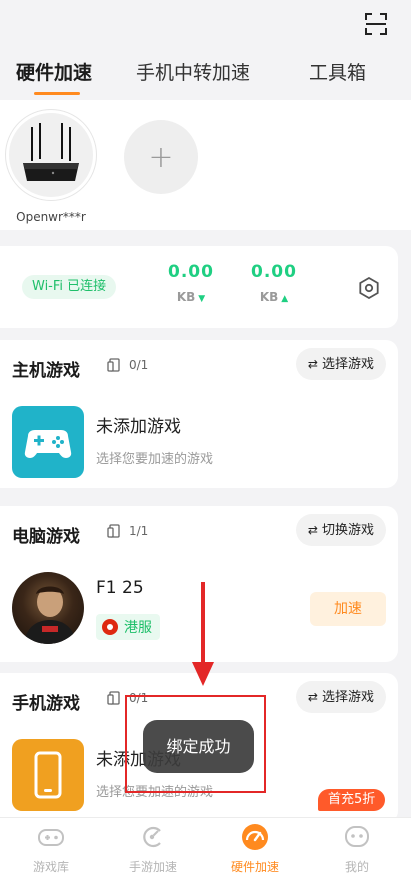 Image resolution: width=411 pixels, height=883 pixels. I want to click on console-empty-subtitle: 选择您要加速的游戏, so click(155, 459).